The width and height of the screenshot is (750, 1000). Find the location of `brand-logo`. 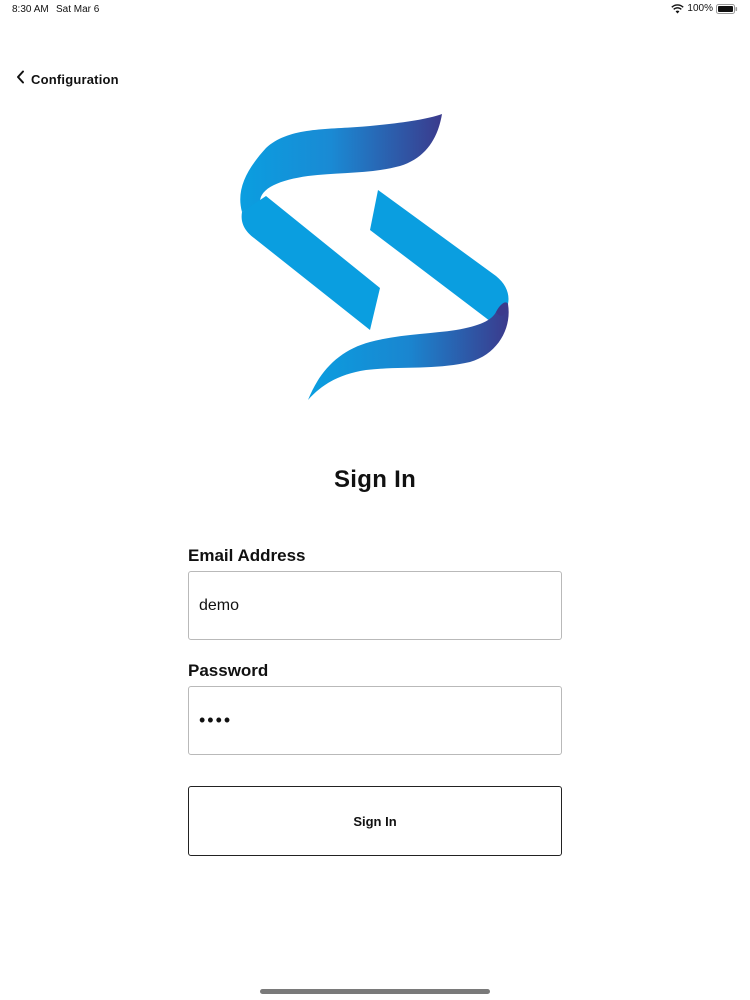

brand-logo is located at coordinates (375, 258).